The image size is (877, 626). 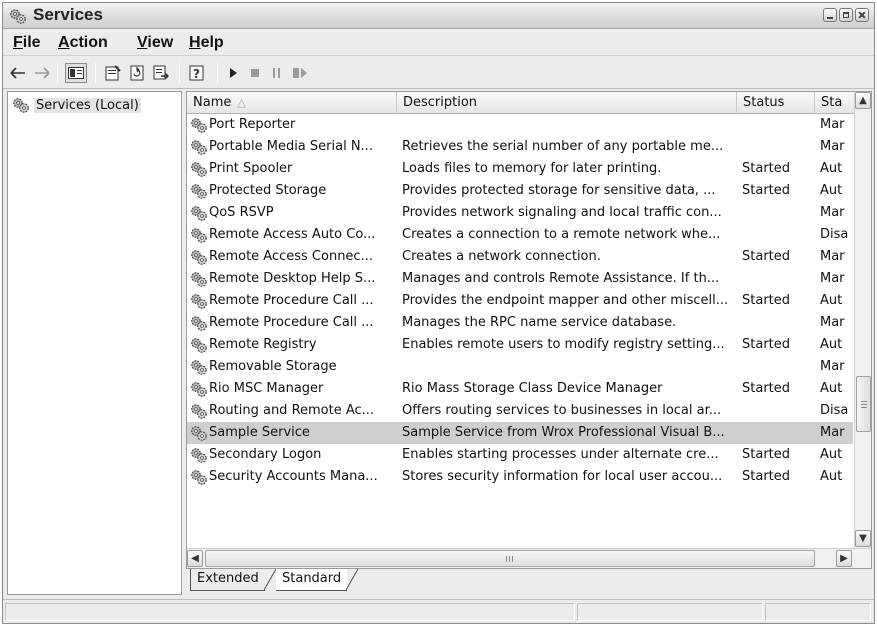 What do you see at coordinates (438, 73) in the screenshot?
I see `toolbar: ?` at bounding box center [438, 73].